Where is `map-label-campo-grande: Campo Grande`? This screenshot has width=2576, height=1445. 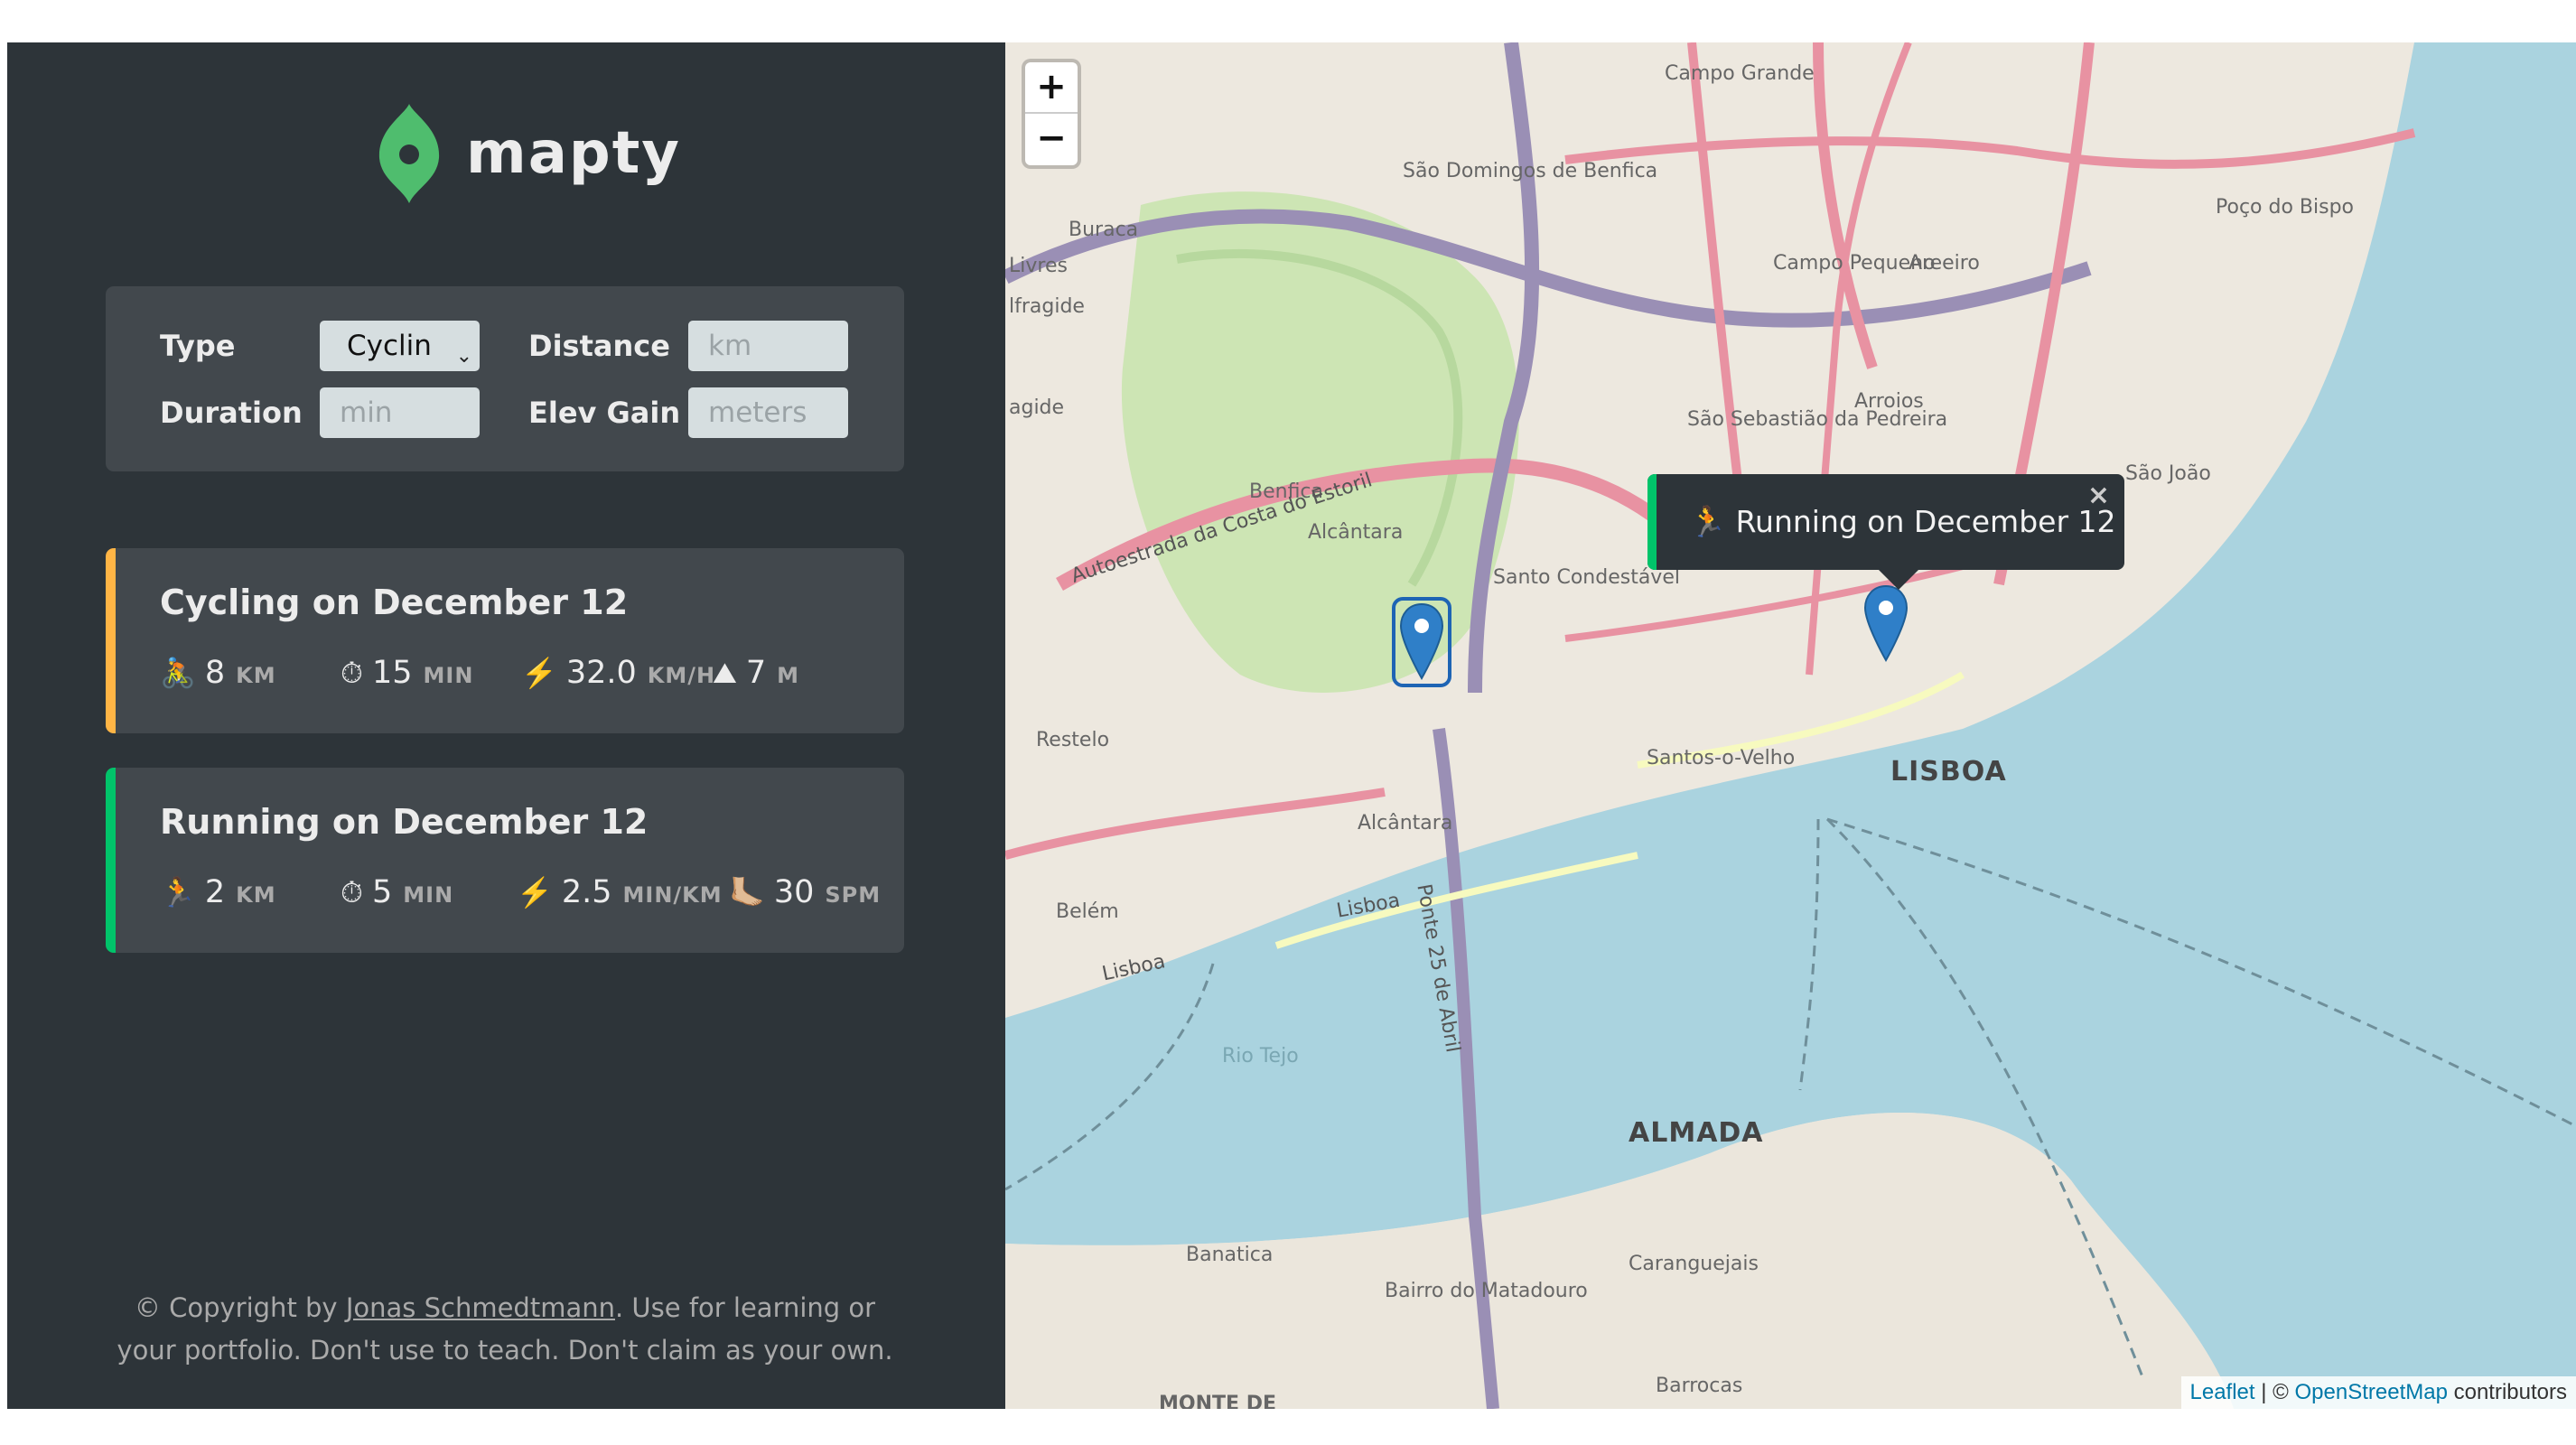
map-label-campo-grande: Campo Grande is located at coordinates (1740, 73).